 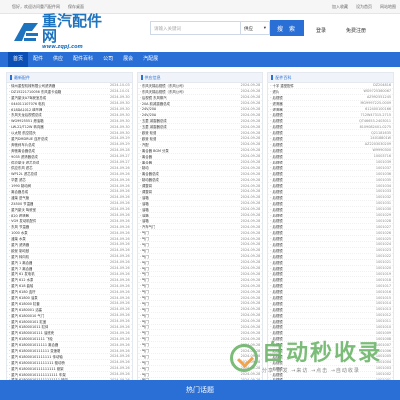 What do you see at coordinates (22, 292) in the screenshot?
I see `list-item-title: · 重汽 6180 连杆` at bounding box center [22, 292].